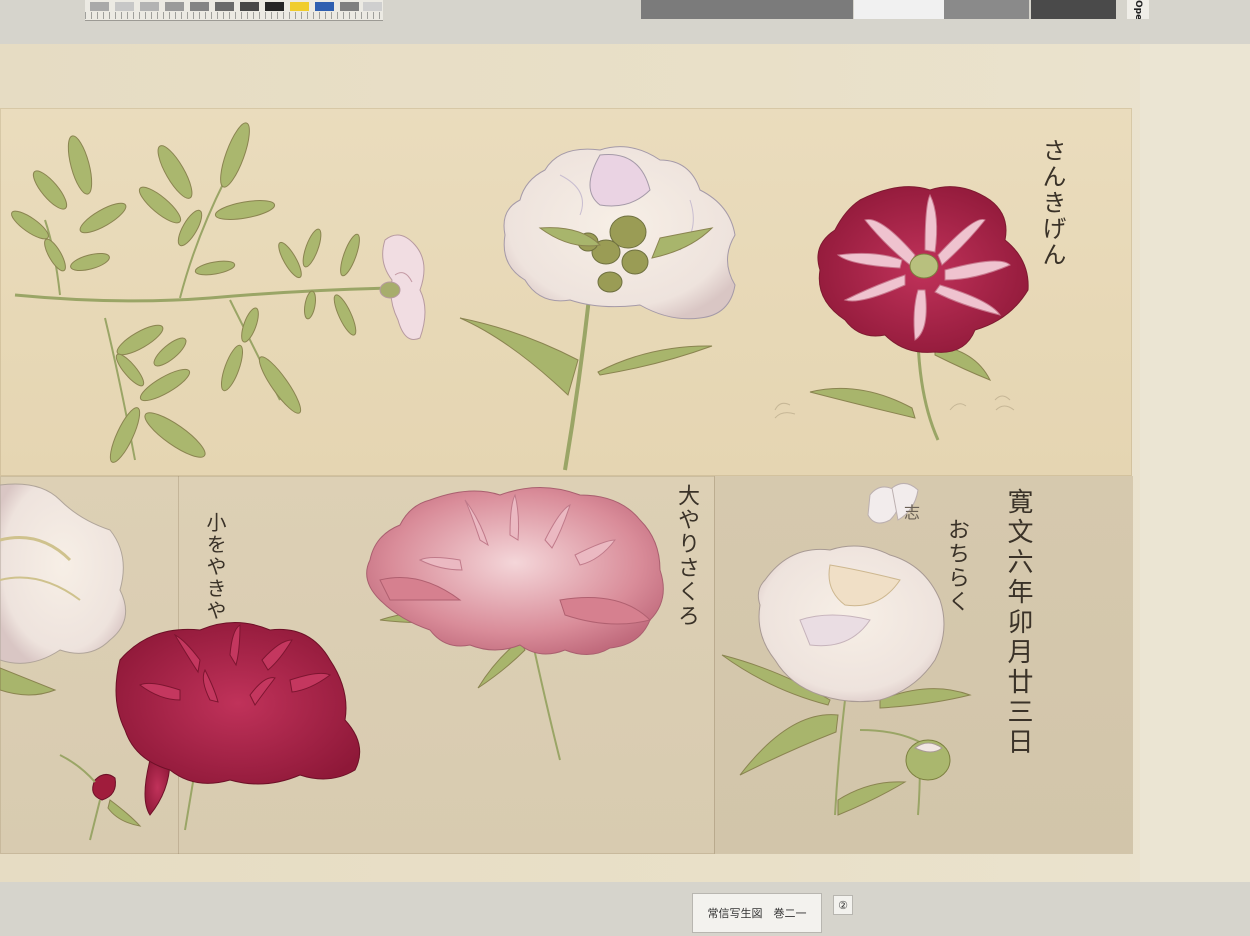 The height and width of the screenshot is (936, 1250). I want to click on inscription-top-right: さんきげん, so click(1052, 203).